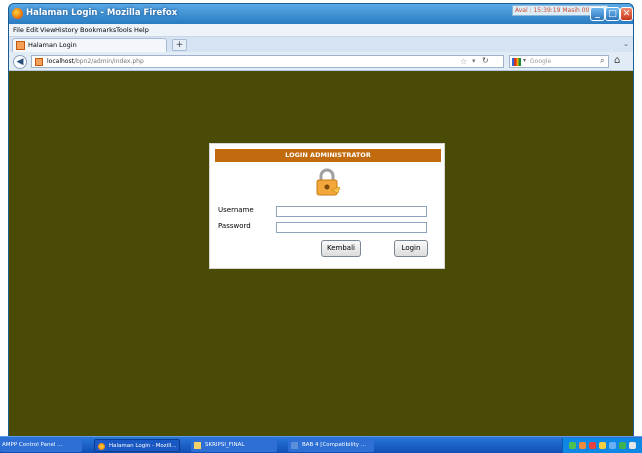 The image size is (642, 453). I want to click on menu-help: Help, so click(141, 30).